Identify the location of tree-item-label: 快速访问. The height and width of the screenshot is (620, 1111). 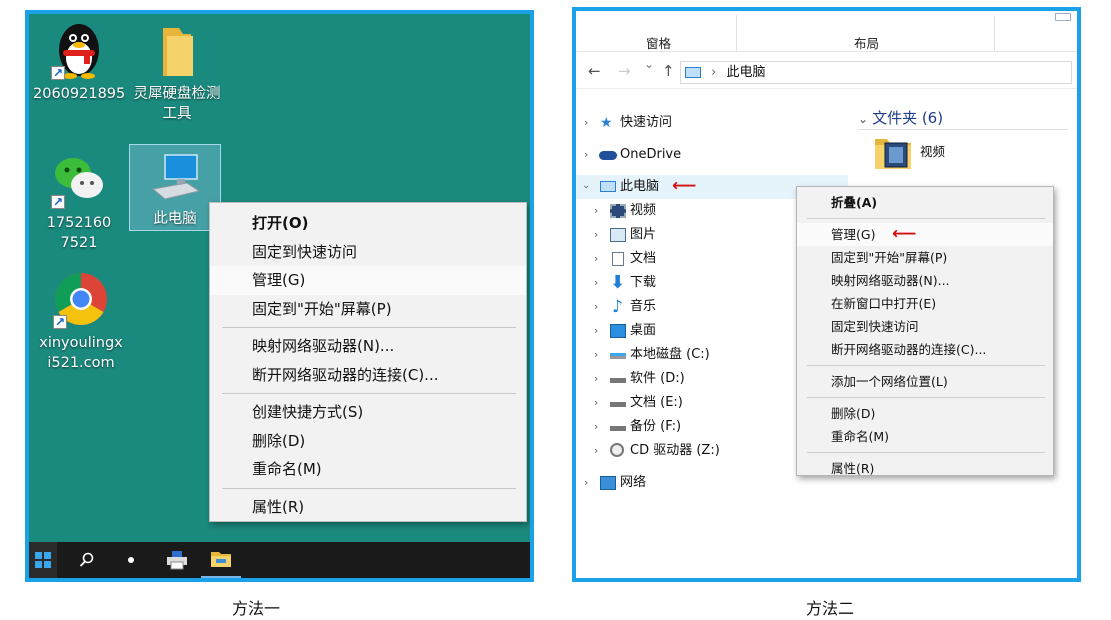
(646, 122).